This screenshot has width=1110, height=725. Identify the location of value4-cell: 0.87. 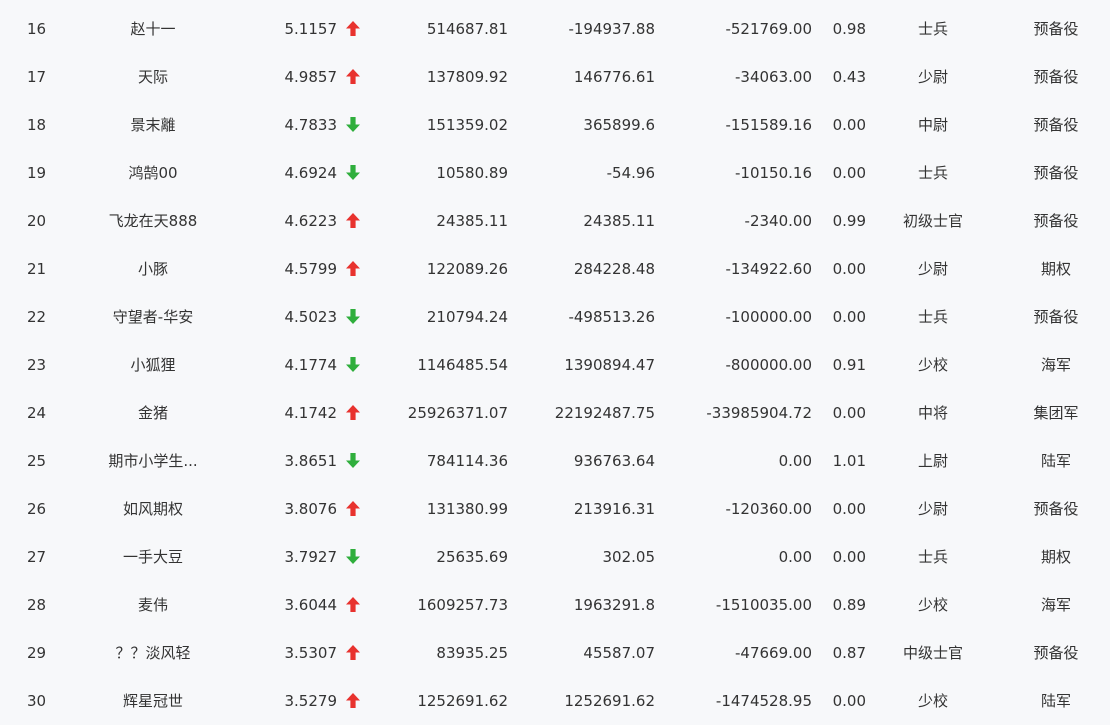
(849, 653).